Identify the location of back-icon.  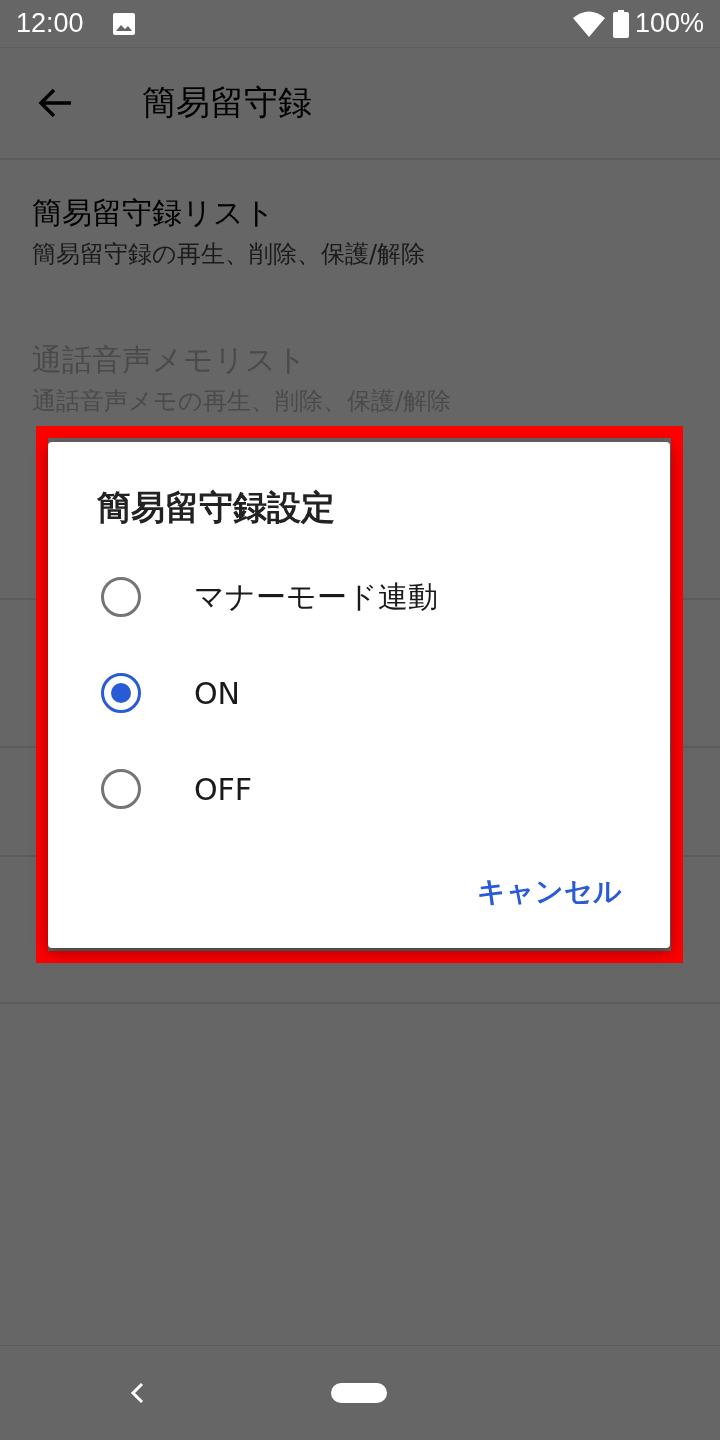
(137, 1393).